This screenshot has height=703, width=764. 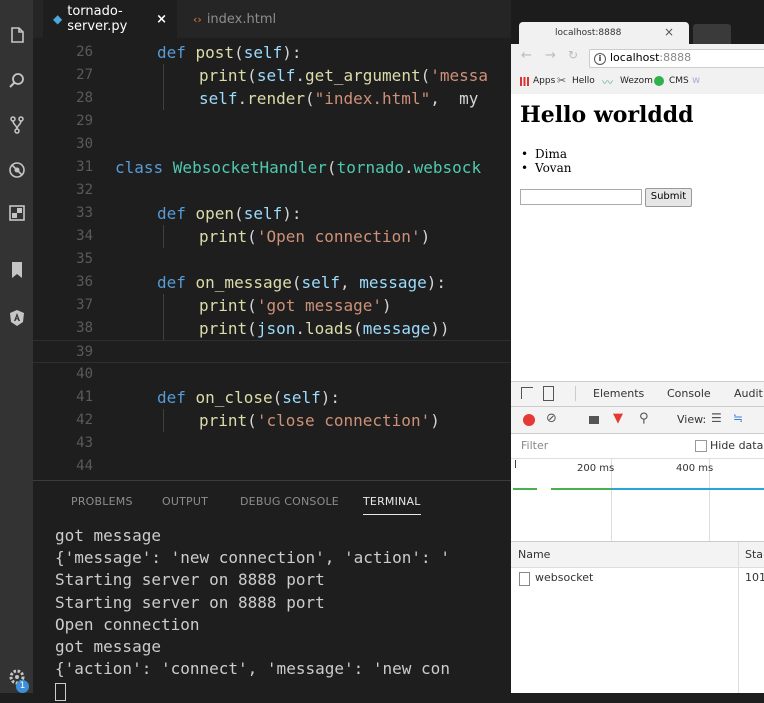 What do you see at coordinates (16, 213) in the screenshot?
I see `extensions-icon` at bounding box center [16, 213].